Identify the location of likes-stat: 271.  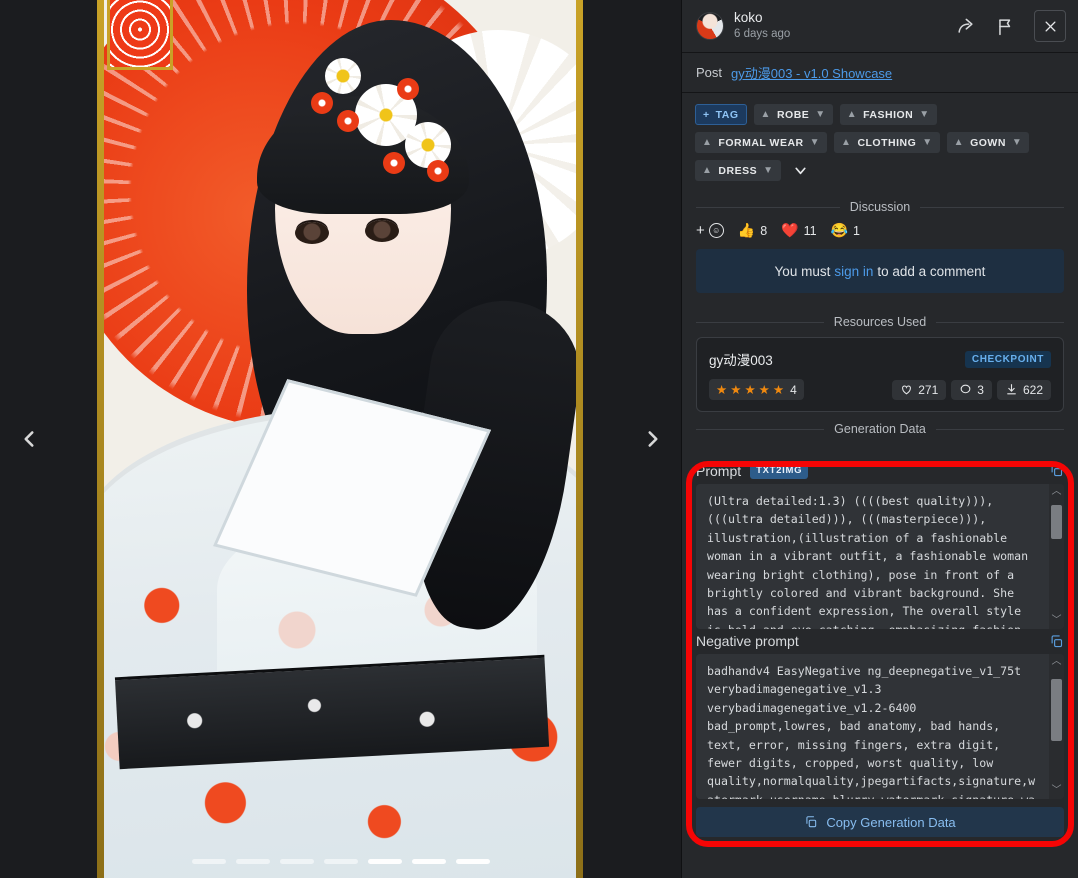
(919, 389).